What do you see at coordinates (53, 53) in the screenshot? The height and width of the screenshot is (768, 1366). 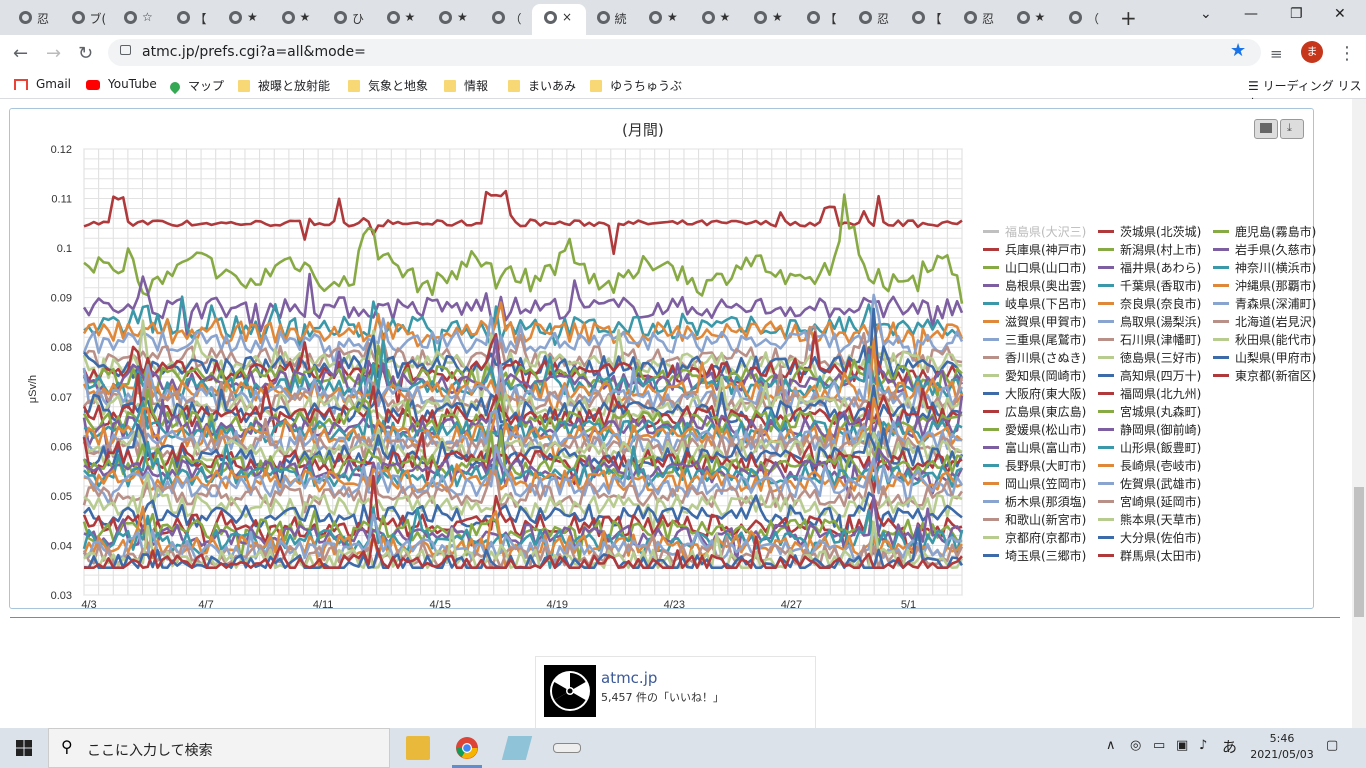 I see `forward-icon: →` at bounding box center [53, 53].